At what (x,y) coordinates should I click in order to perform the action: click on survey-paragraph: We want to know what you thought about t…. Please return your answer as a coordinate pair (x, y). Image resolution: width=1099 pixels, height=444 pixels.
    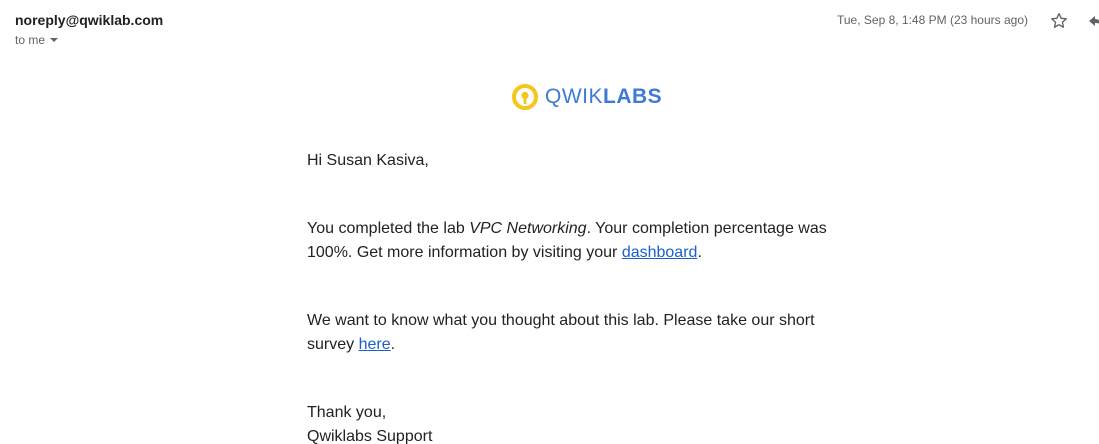
    Looking at the image, I should click on (561, 332).